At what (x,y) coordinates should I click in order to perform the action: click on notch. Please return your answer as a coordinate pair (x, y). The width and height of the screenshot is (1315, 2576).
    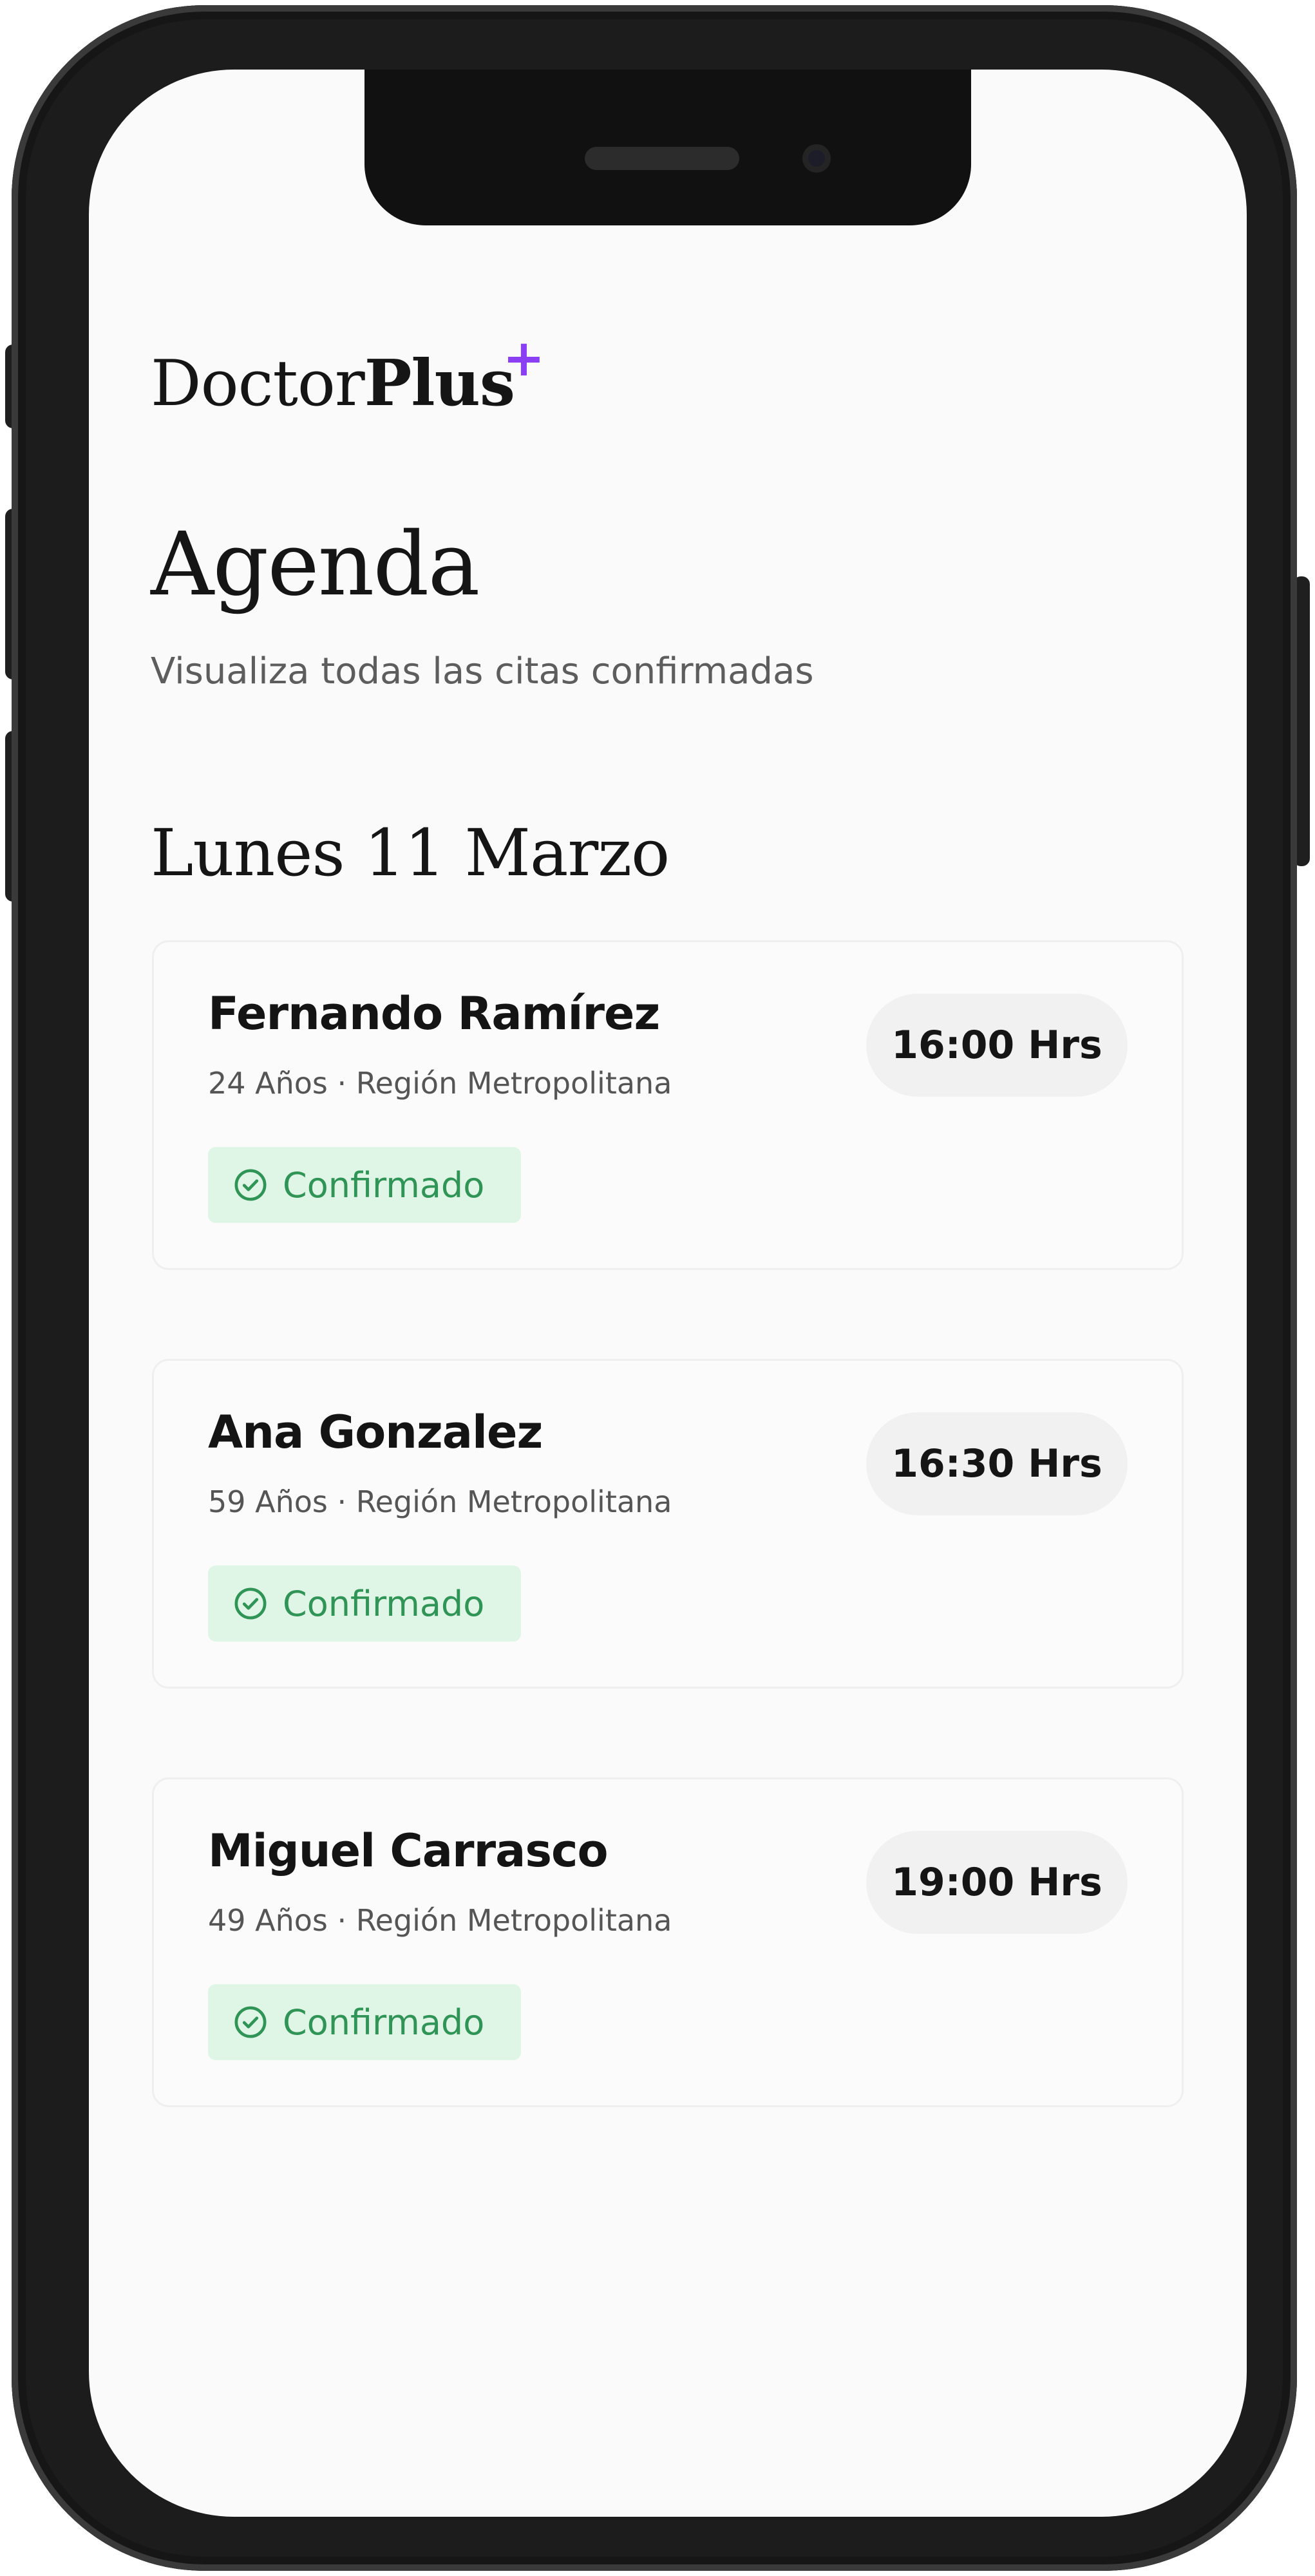
    Looking at the image, I should click on (667, 147).